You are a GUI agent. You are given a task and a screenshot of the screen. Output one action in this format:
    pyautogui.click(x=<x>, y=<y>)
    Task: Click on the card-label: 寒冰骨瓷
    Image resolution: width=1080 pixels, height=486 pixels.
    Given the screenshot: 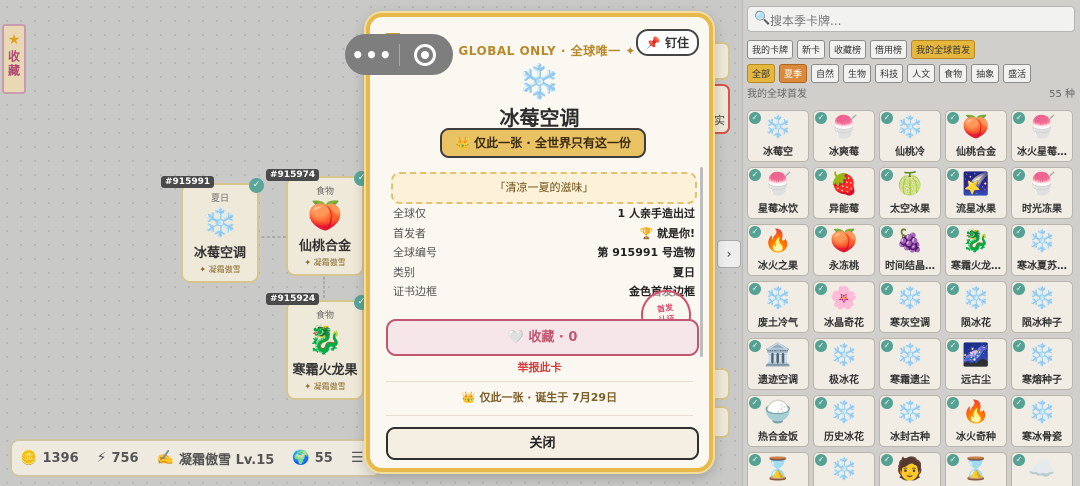 What is the action you would take?
    pyautogui.click(x=1042, y=437)
    